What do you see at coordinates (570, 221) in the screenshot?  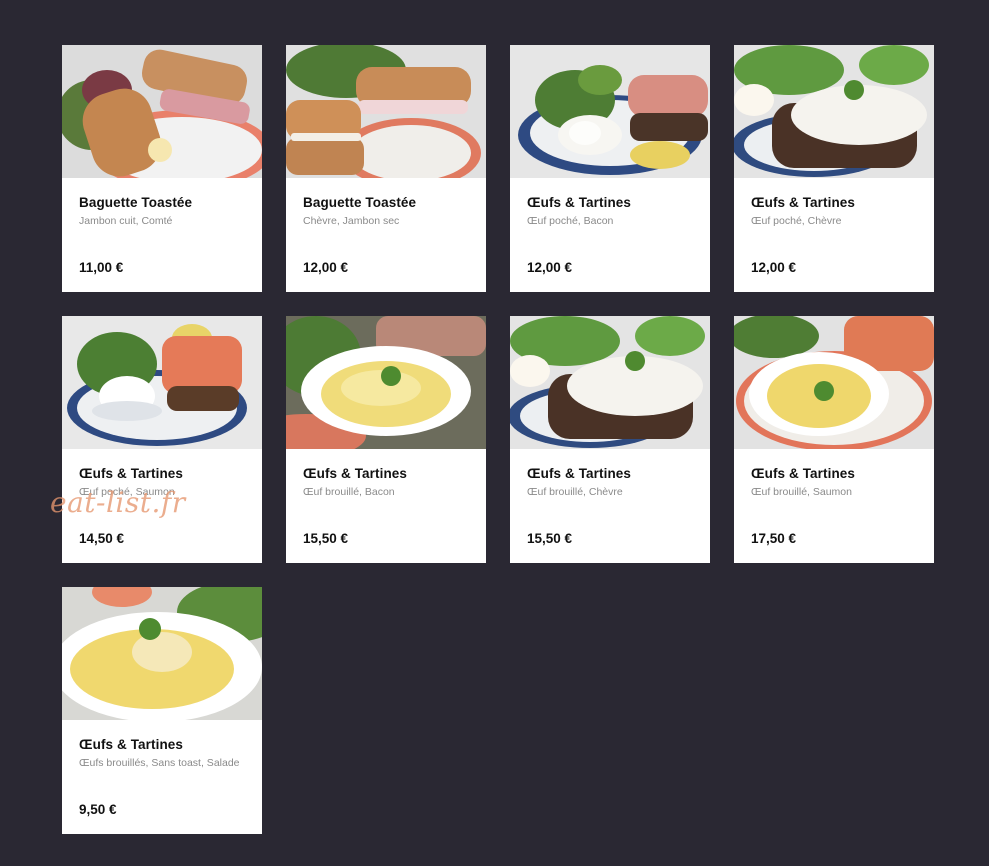 I see `item-description: Œuf poché, Bacon` at bounding box center [570, 221].